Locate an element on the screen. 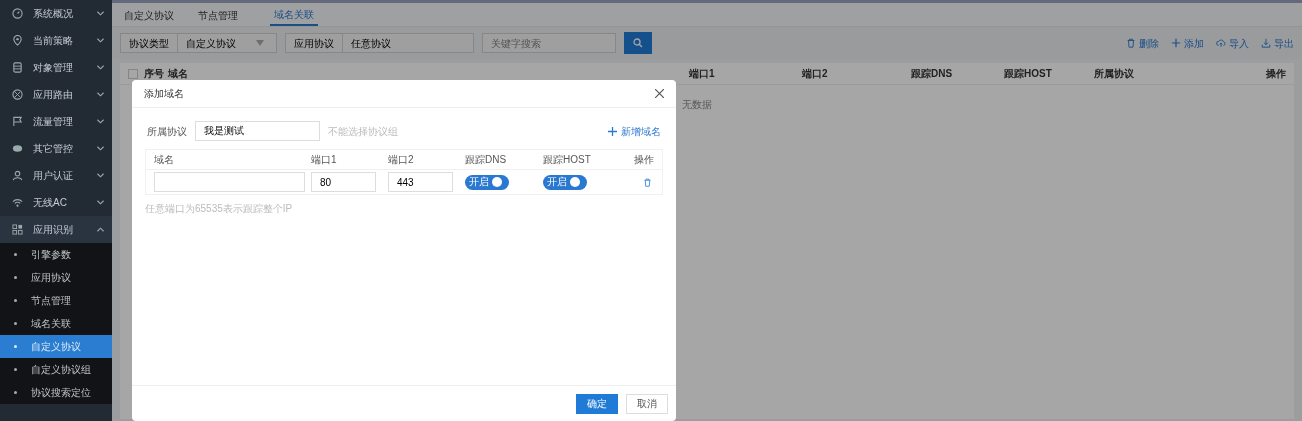  sidebar-label: 应用路由 is located at coordinates (53, 95).